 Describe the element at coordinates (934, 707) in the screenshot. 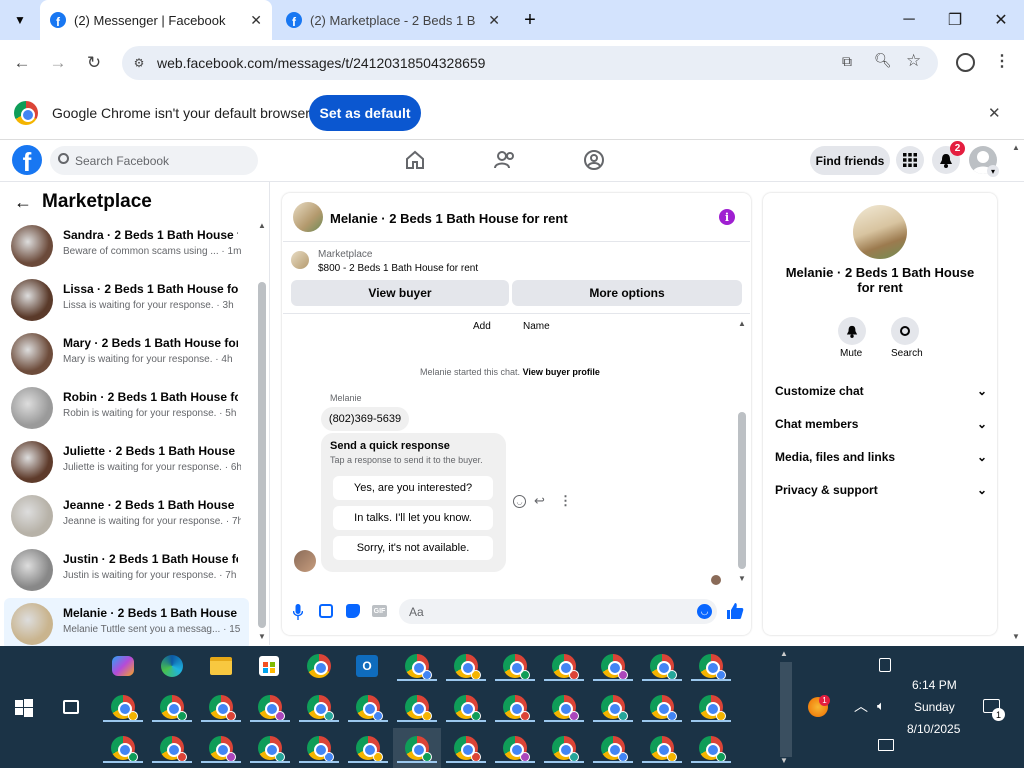

I see `clock-day: Sunday` at that location.